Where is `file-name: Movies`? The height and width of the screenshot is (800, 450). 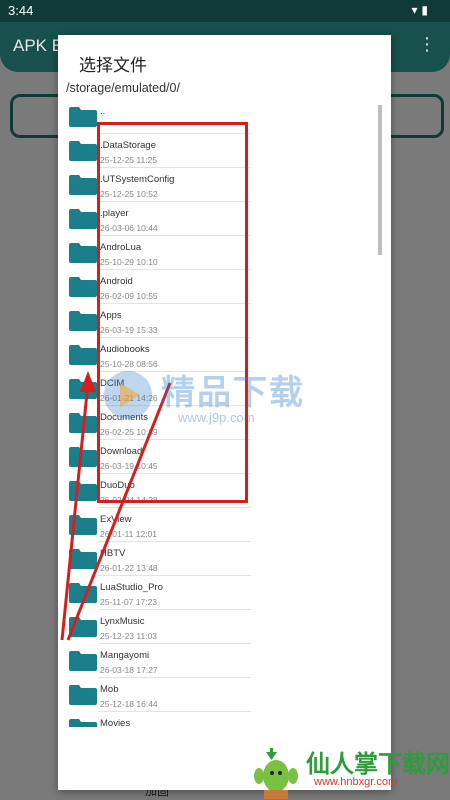
file-name: Movies is located at coordinates (115, 722).